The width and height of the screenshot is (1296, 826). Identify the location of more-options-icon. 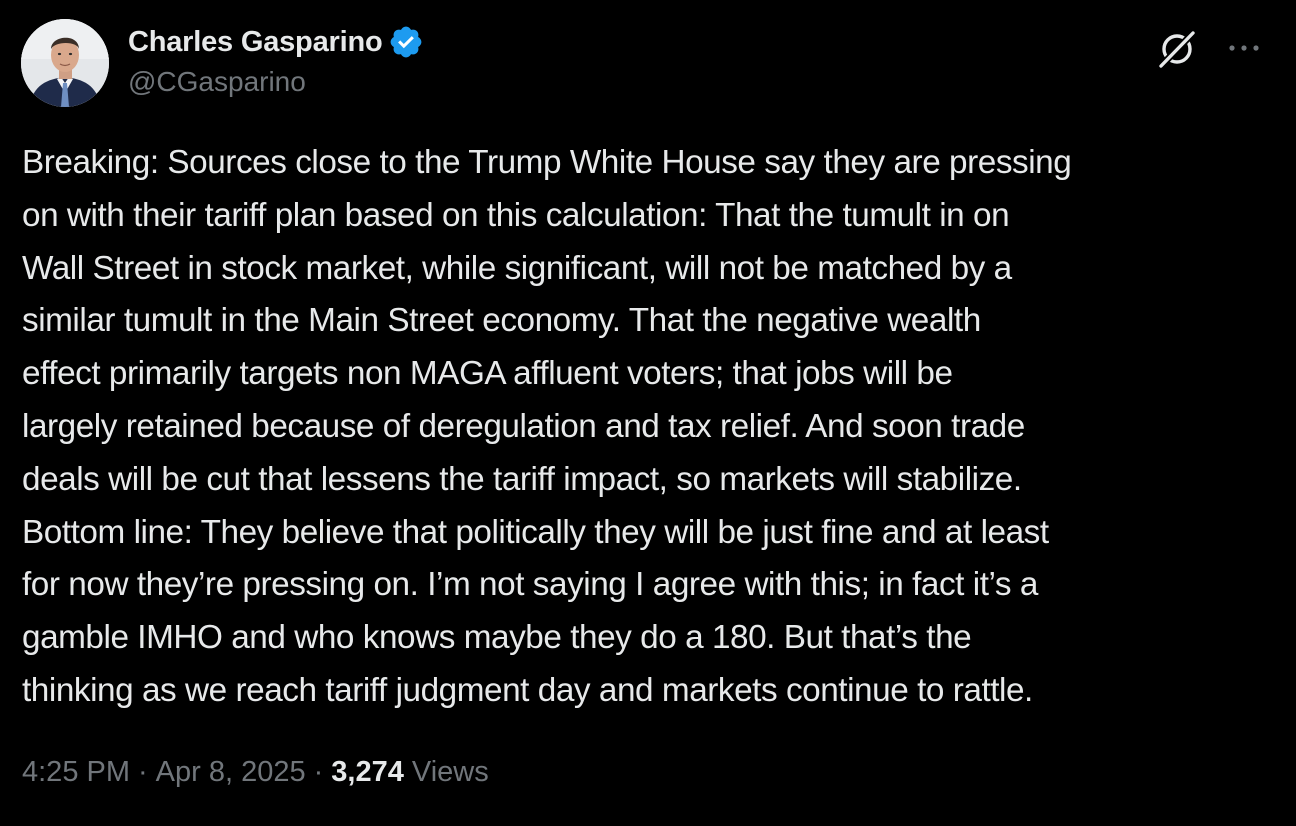
(1244, 48).